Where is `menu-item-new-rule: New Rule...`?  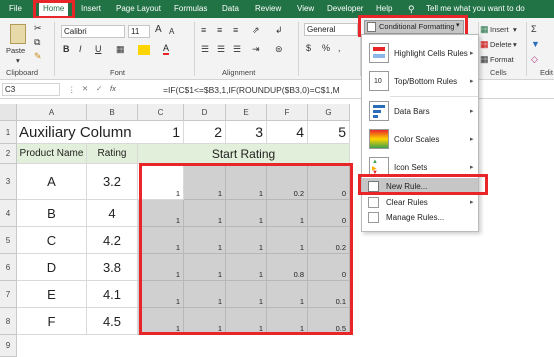 menu-item-new-rule: New Rule... is located at coordinates (420, 186).